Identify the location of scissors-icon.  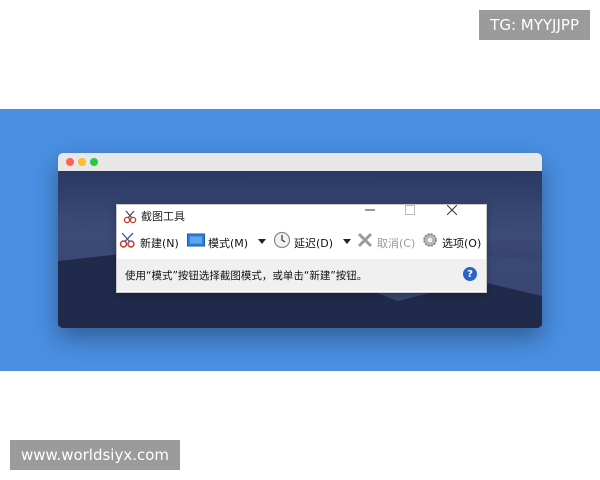
(128, 242).